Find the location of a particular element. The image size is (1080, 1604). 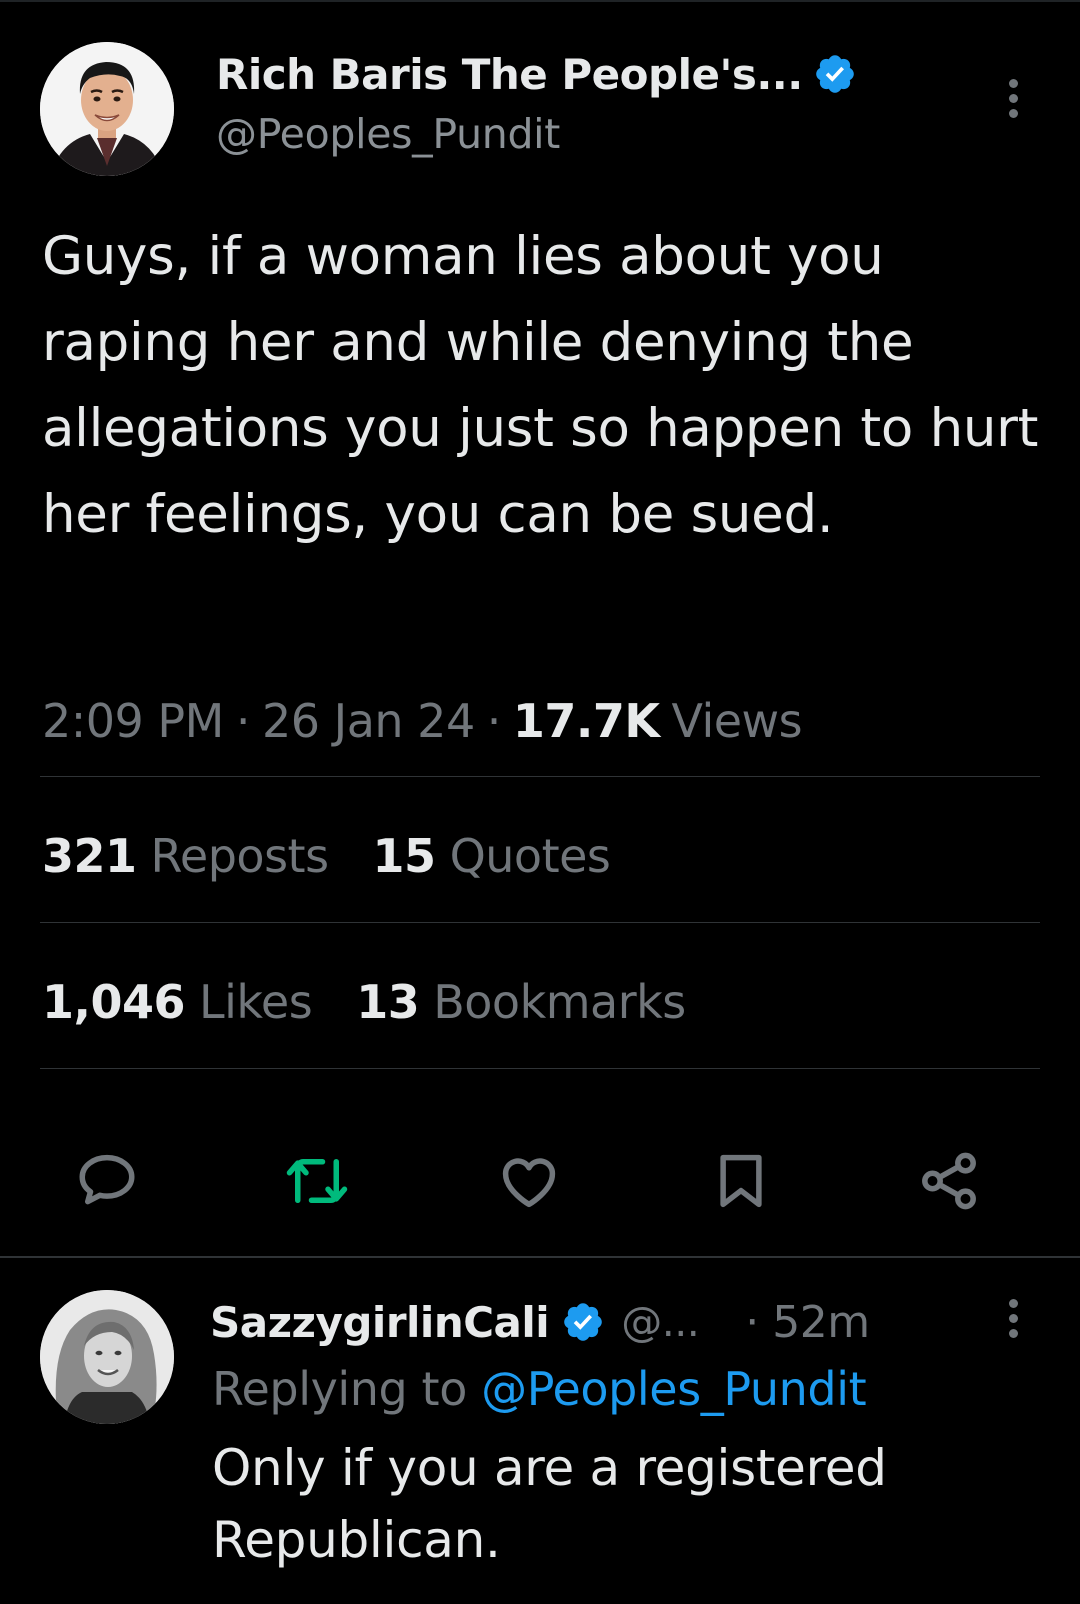

reply-display-name: SazzygirlinCali is located at coordinates (380, 1322).